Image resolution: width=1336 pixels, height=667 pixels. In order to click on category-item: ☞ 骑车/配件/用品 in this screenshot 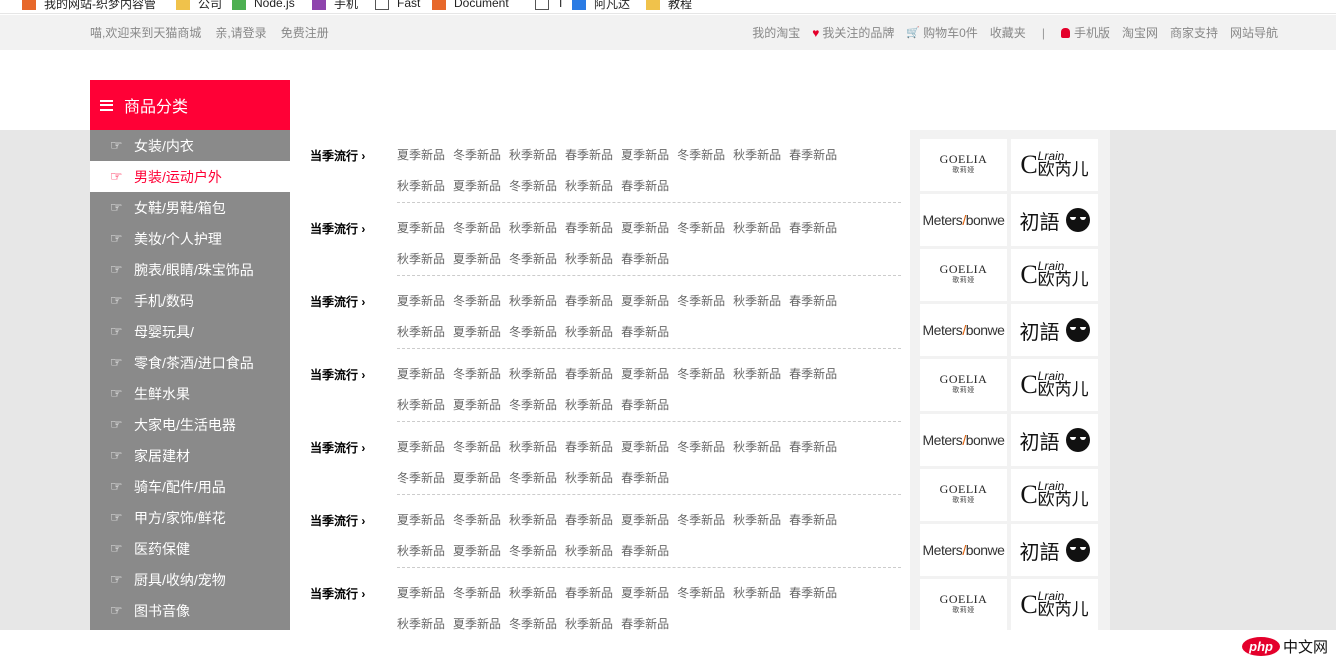, I will do `click(190, 486)`.